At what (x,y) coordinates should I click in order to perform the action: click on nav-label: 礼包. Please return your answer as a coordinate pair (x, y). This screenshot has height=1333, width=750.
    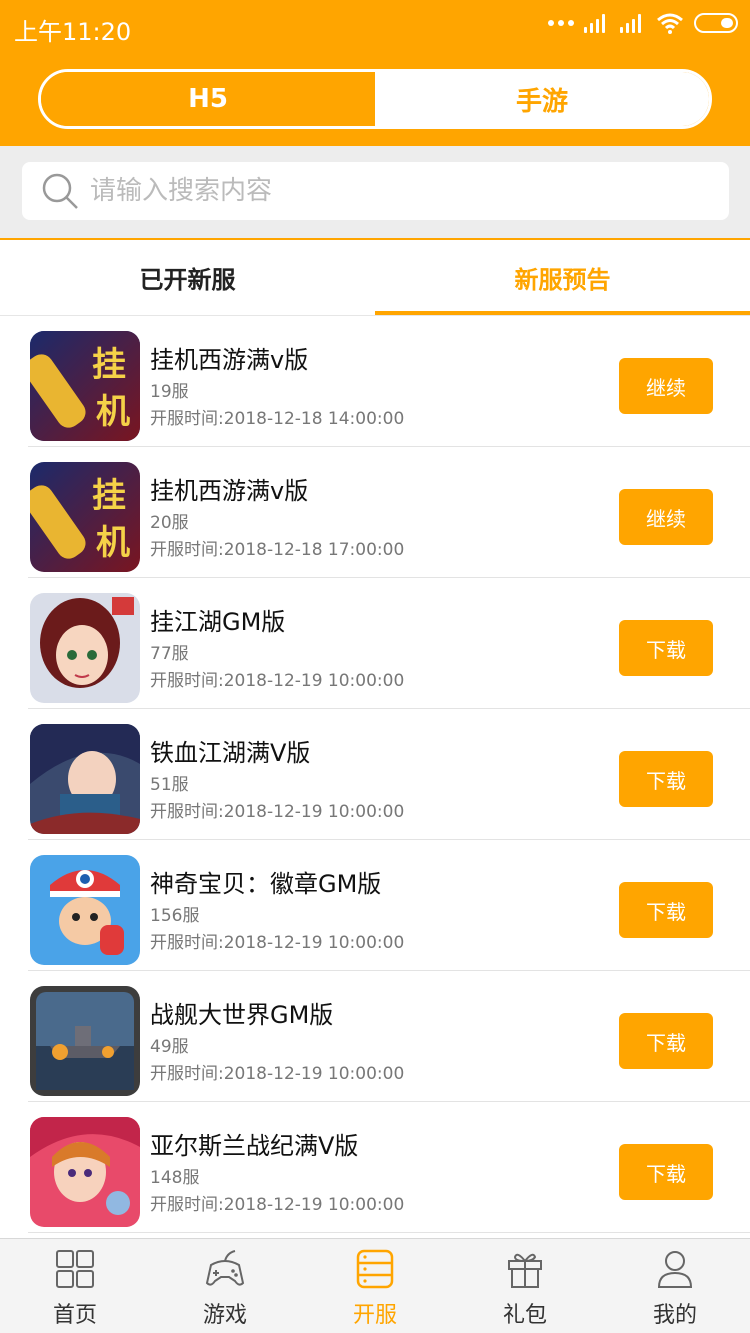
    Looking at the image, I should click on (524, 1315).